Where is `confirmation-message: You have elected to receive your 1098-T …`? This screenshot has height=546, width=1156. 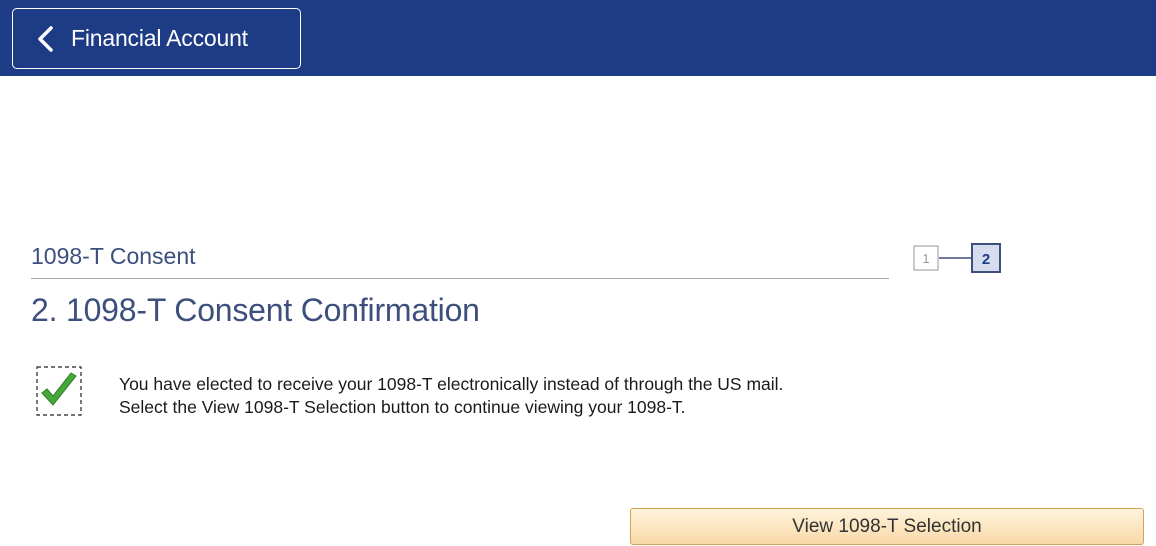 confirmation-message: You have elected to receive your 1098-T … is located at coordinates (451, 396).